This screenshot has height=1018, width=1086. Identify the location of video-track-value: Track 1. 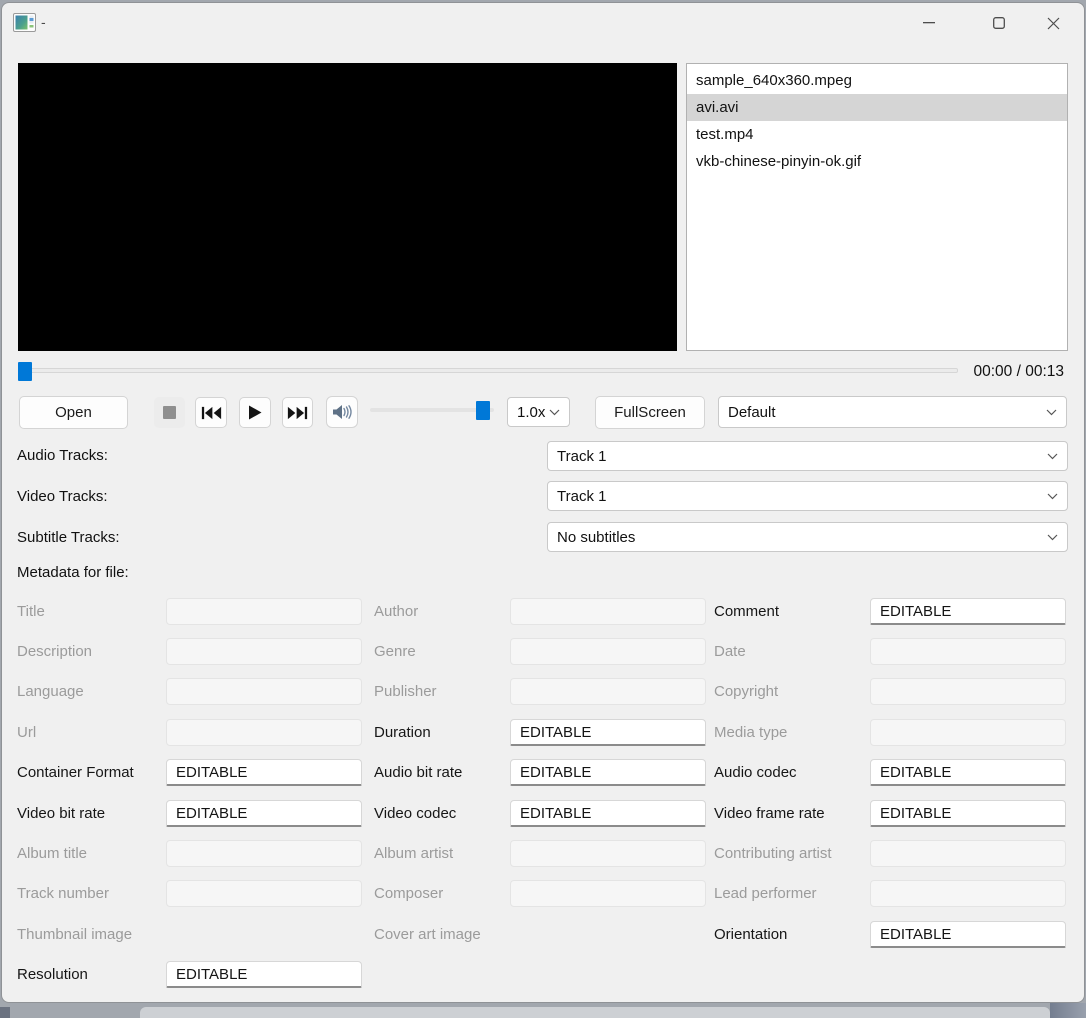
(582, 496).